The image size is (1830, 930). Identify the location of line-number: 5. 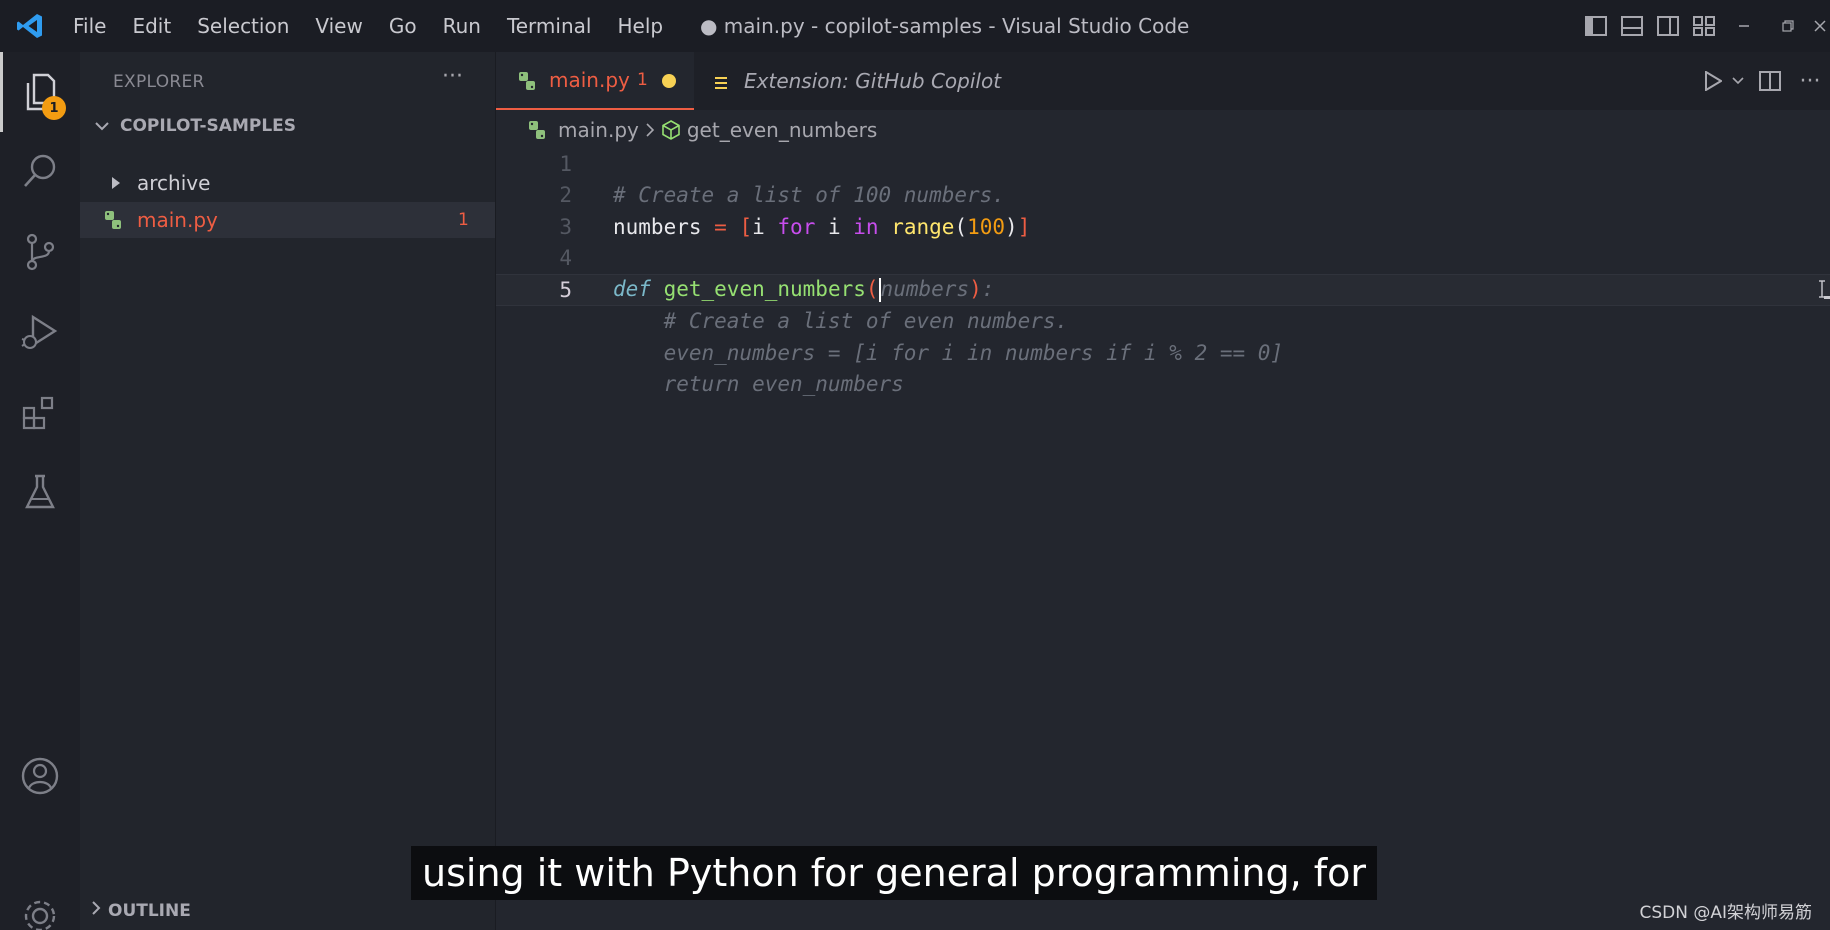
(565, 289).